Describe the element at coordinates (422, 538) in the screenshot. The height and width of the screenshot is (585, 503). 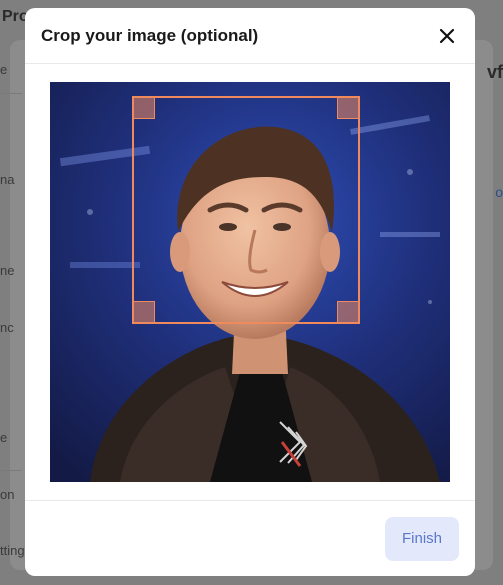
I see `finish-button: Finish` at that location.